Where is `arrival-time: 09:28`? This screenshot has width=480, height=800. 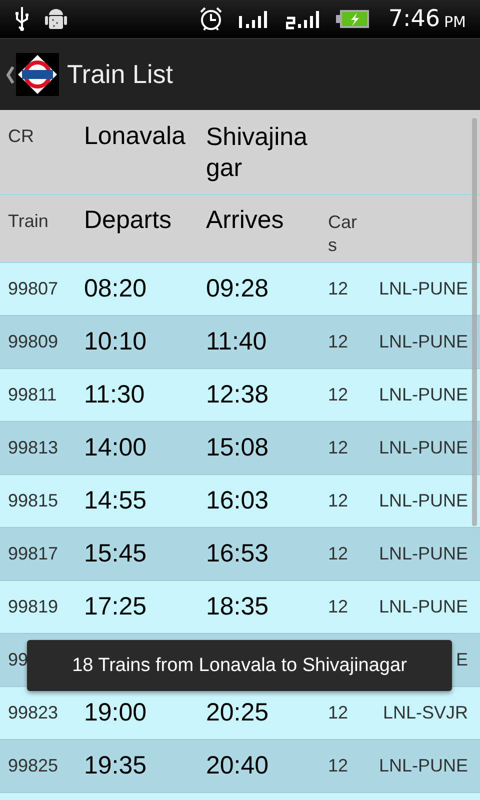 arrival-time: 09:28 is located at coordinates (237, 289).